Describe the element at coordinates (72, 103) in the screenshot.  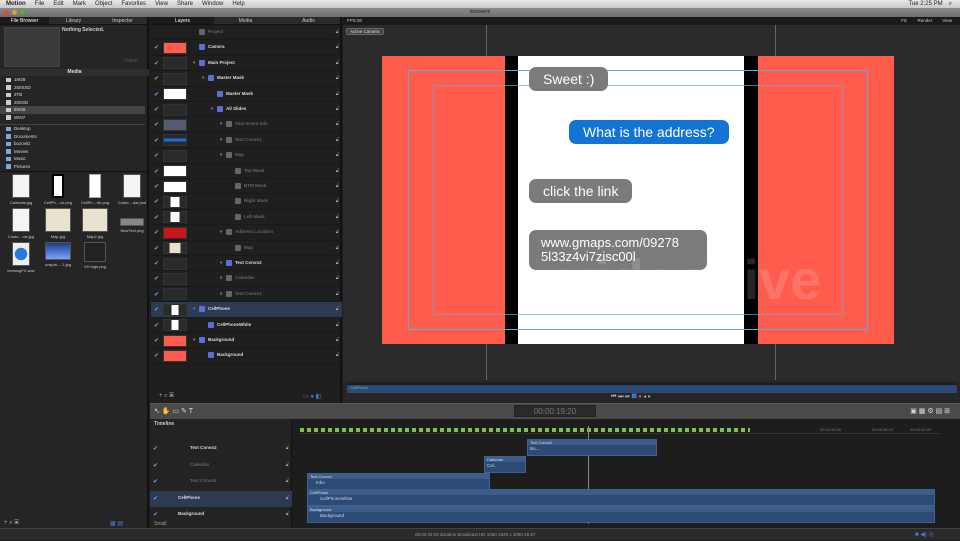
I see `drive-item: 200GB` at that location.